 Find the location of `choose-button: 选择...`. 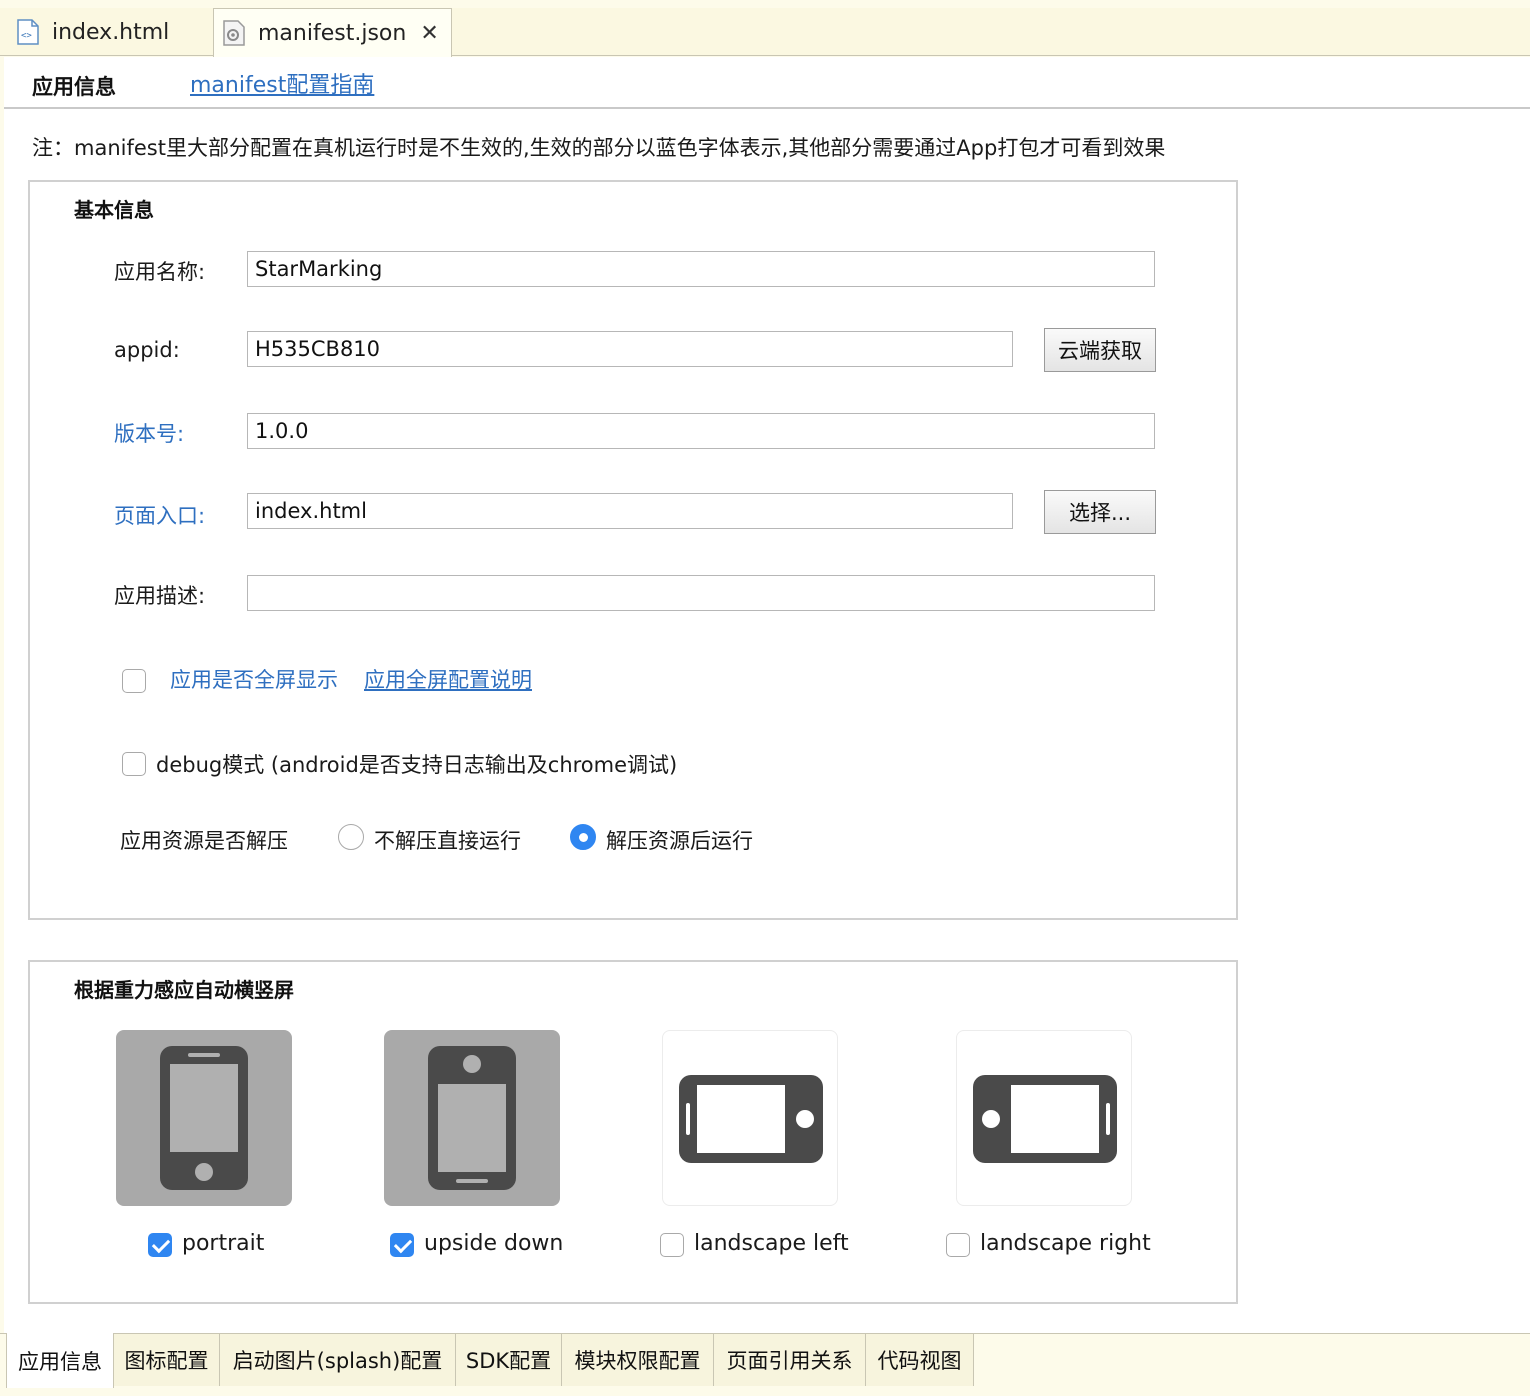

choose-button: 选择... is located at coordinates (1100, 512).